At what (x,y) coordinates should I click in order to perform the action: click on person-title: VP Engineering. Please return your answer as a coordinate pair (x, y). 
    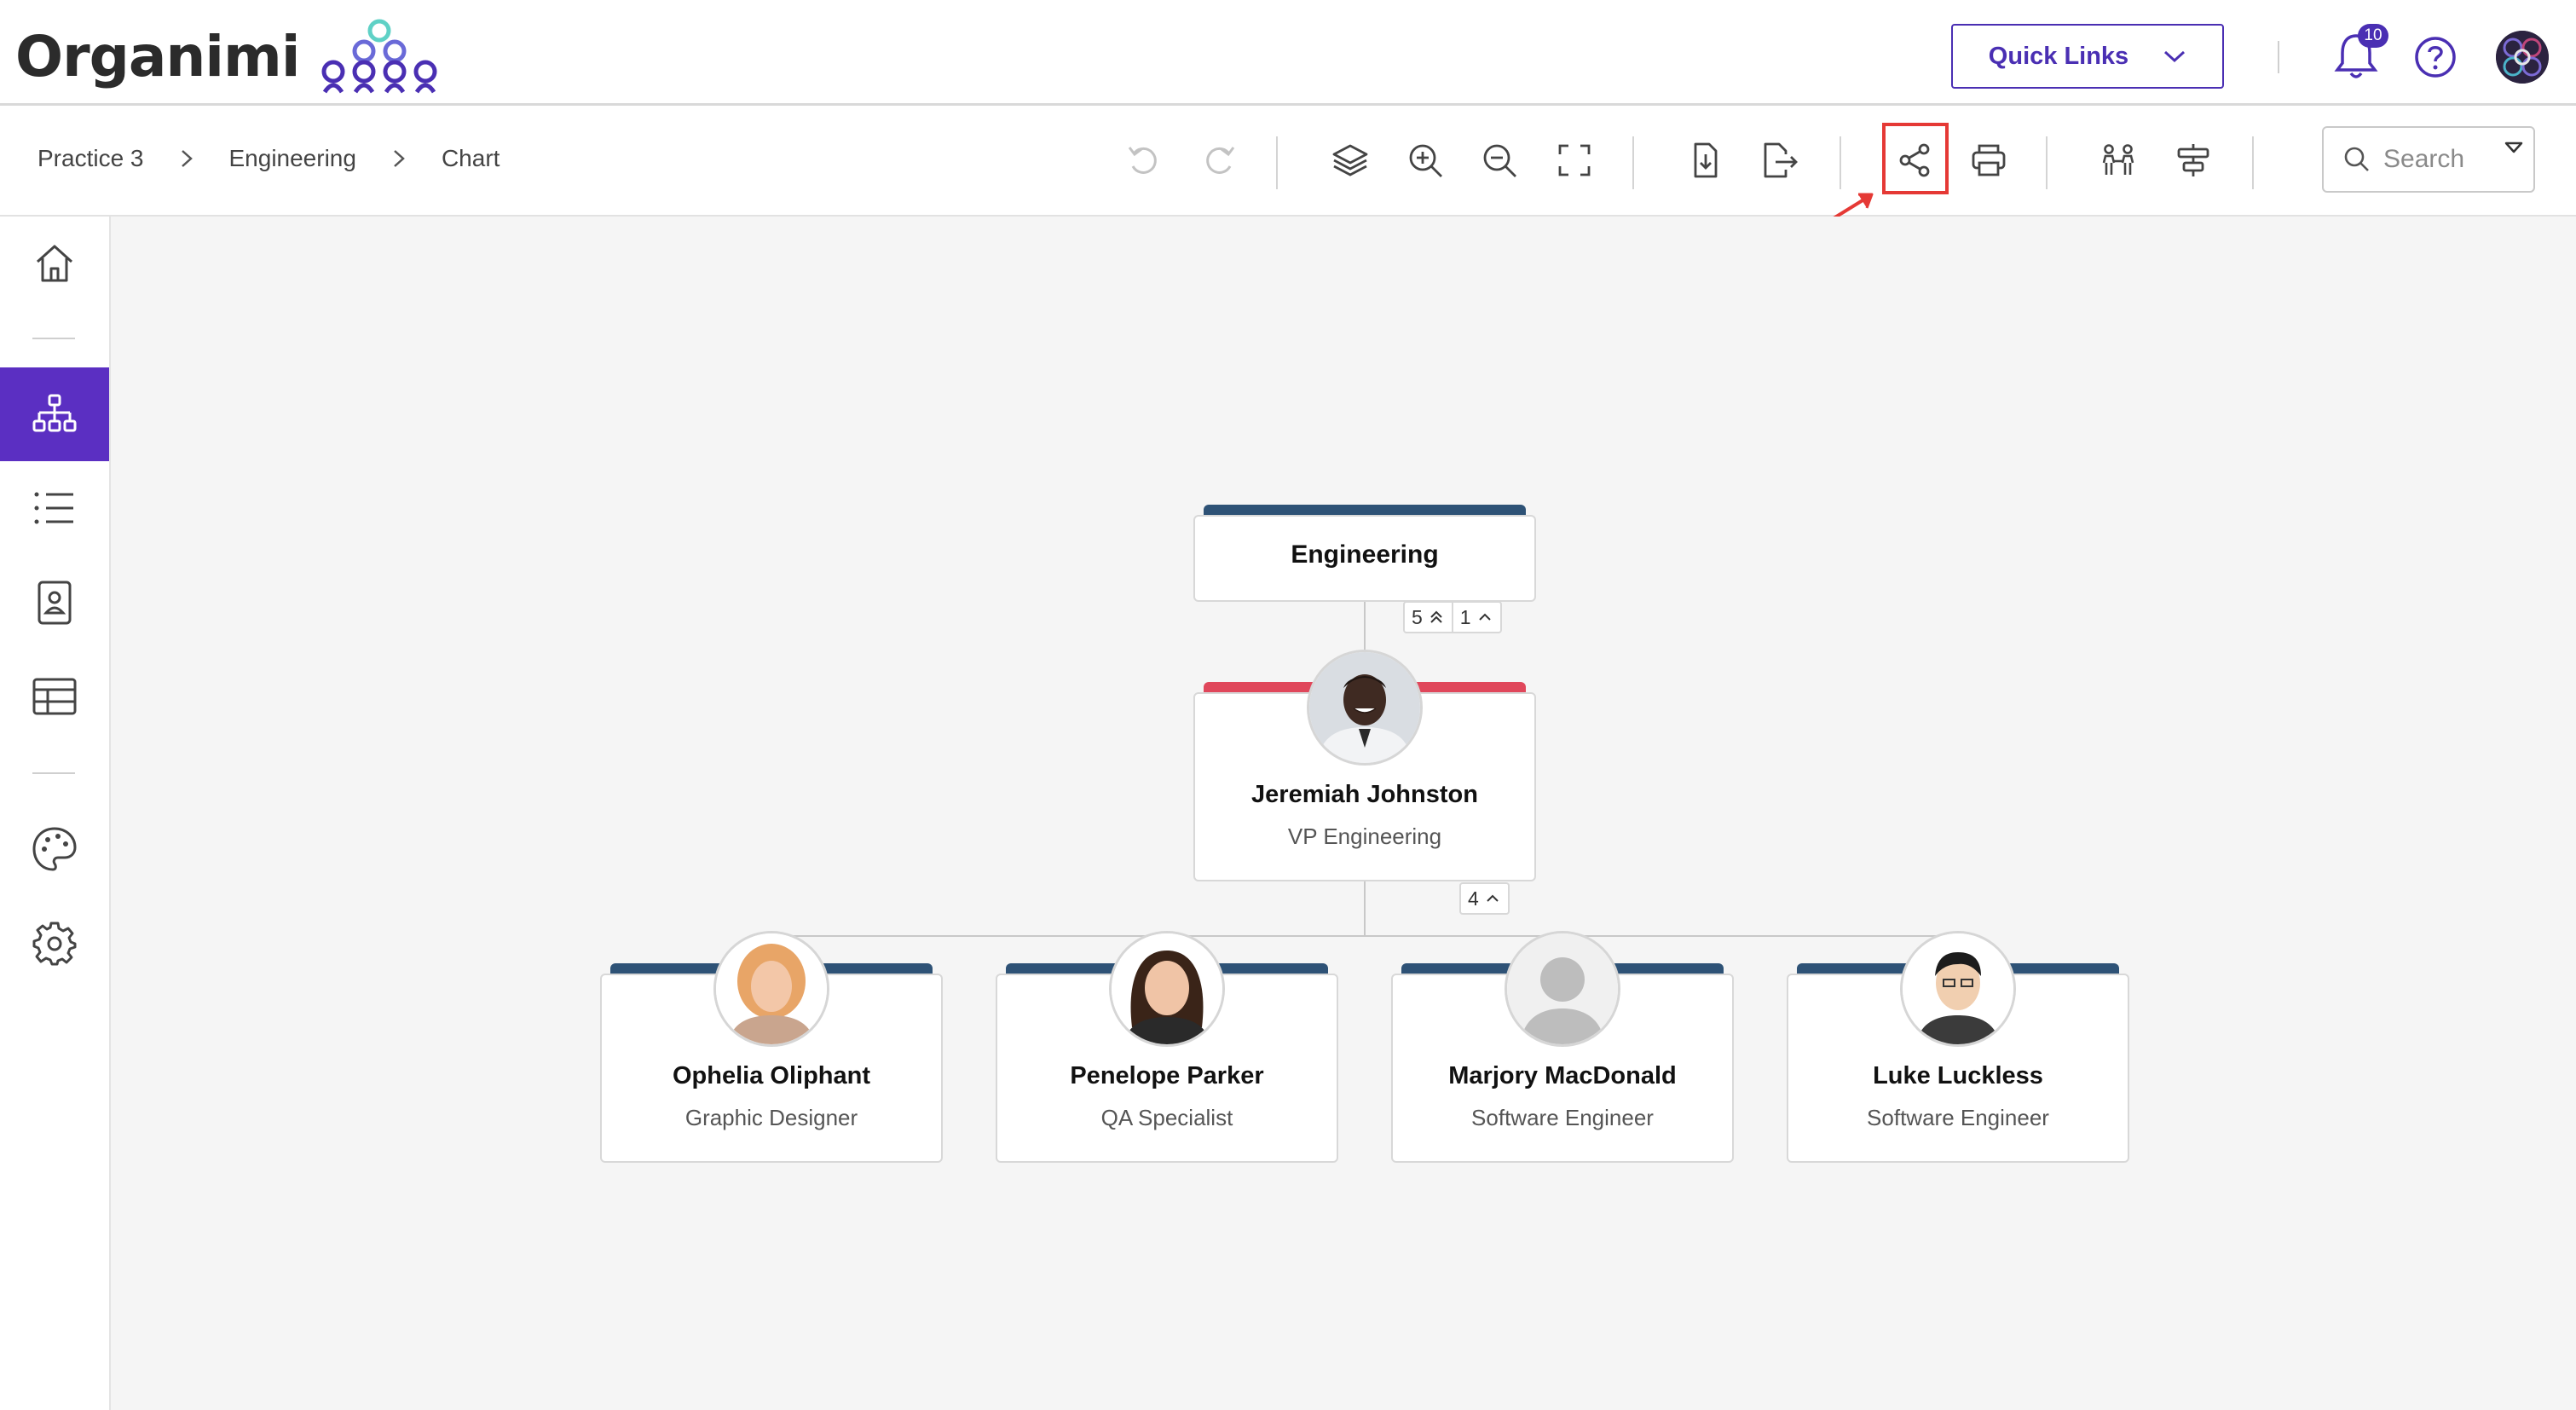
    Looking at the image, I should click on (1364, 836).